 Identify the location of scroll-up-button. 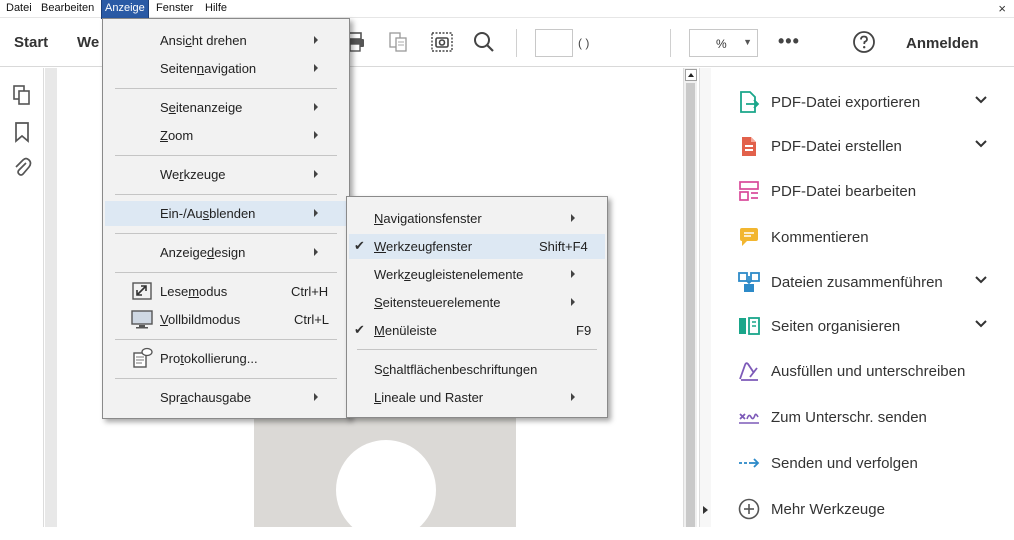
(691, 75).